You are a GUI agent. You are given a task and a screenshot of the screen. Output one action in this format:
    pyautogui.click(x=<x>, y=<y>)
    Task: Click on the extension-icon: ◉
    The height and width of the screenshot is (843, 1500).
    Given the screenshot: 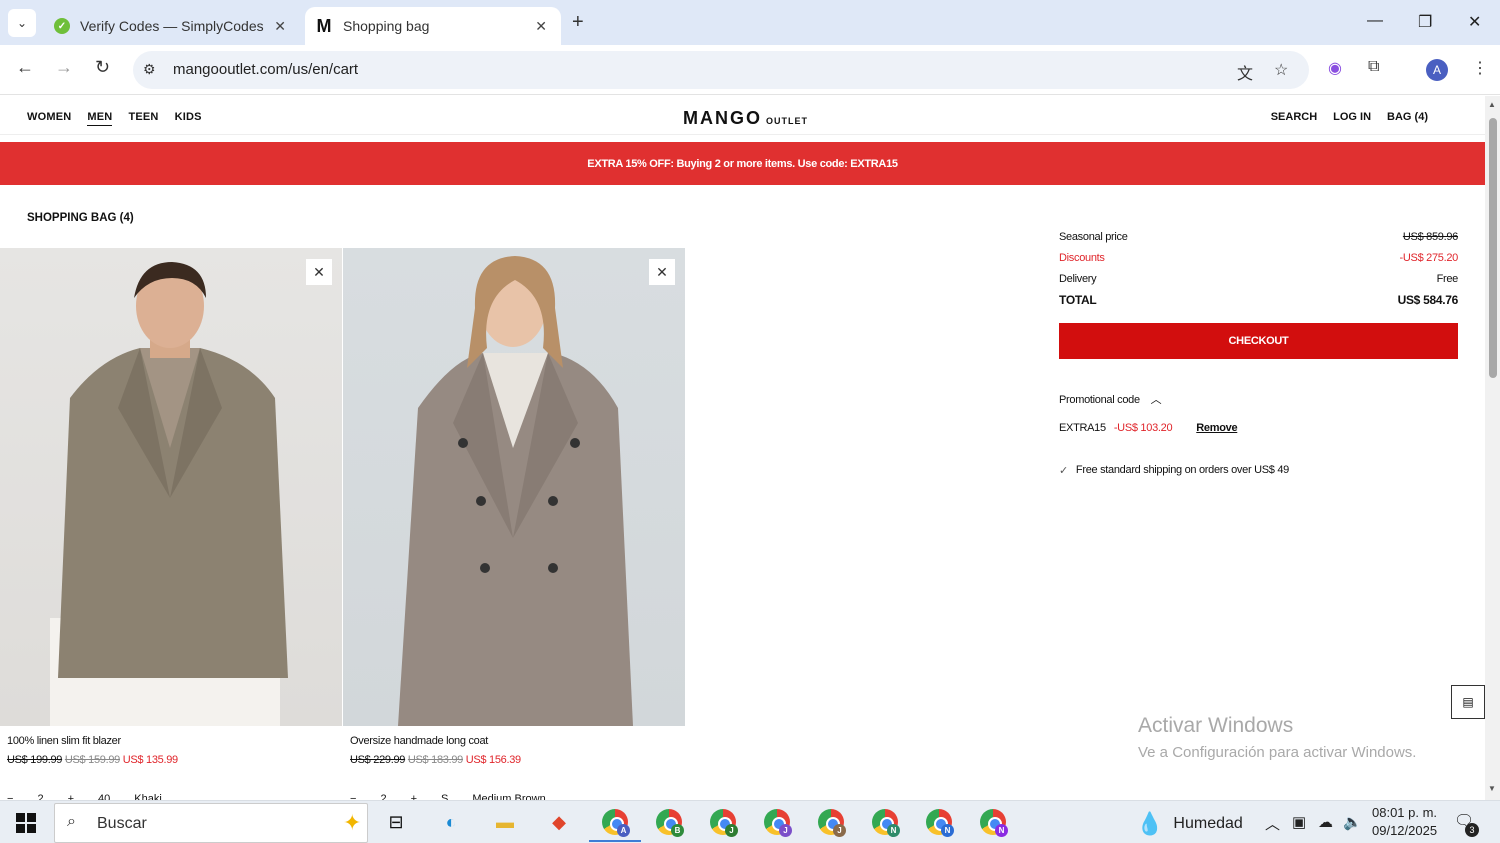 What is the action you would take?
    pyautogui.click(x=1335, y=68)
    